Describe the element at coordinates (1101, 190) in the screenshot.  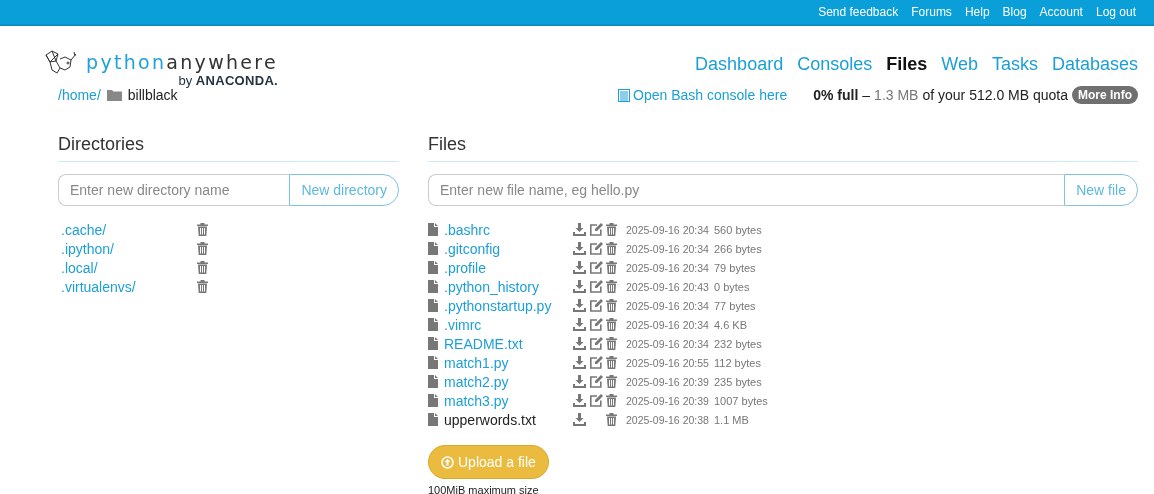
I see `new-file-button: New file` at that location.